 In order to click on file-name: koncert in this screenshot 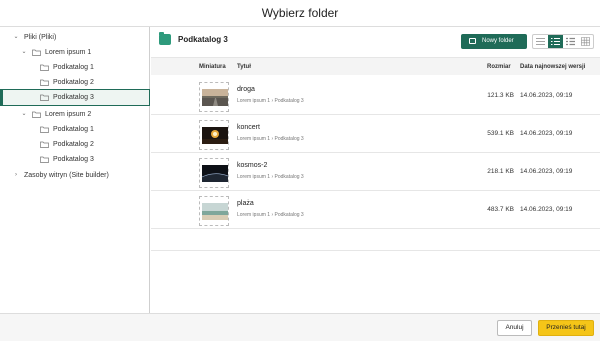, I will do `click(248, 127)`.